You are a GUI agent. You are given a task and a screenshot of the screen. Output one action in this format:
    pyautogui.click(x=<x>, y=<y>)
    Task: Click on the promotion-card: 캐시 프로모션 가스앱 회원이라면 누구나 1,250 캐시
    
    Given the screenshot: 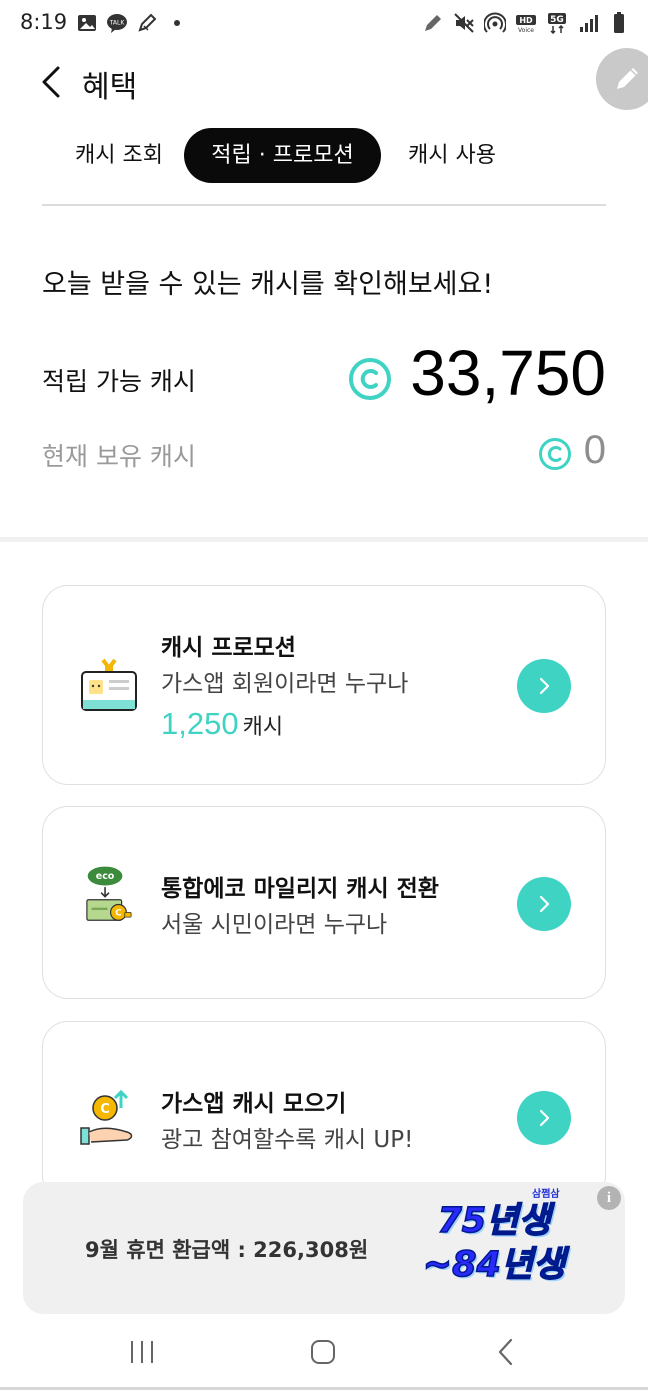 What is the action you would take?
    pyautogui.click(x=324, y=685)
    